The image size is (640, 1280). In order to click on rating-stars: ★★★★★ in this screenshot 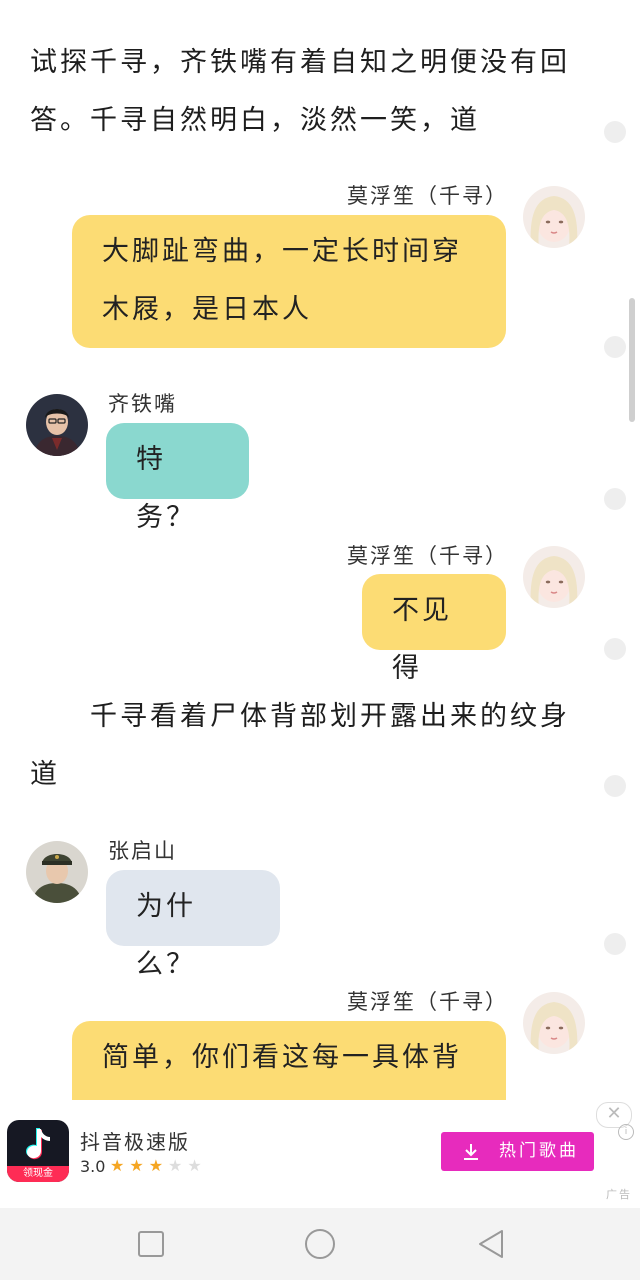, I will do `click(158, 1165)`.